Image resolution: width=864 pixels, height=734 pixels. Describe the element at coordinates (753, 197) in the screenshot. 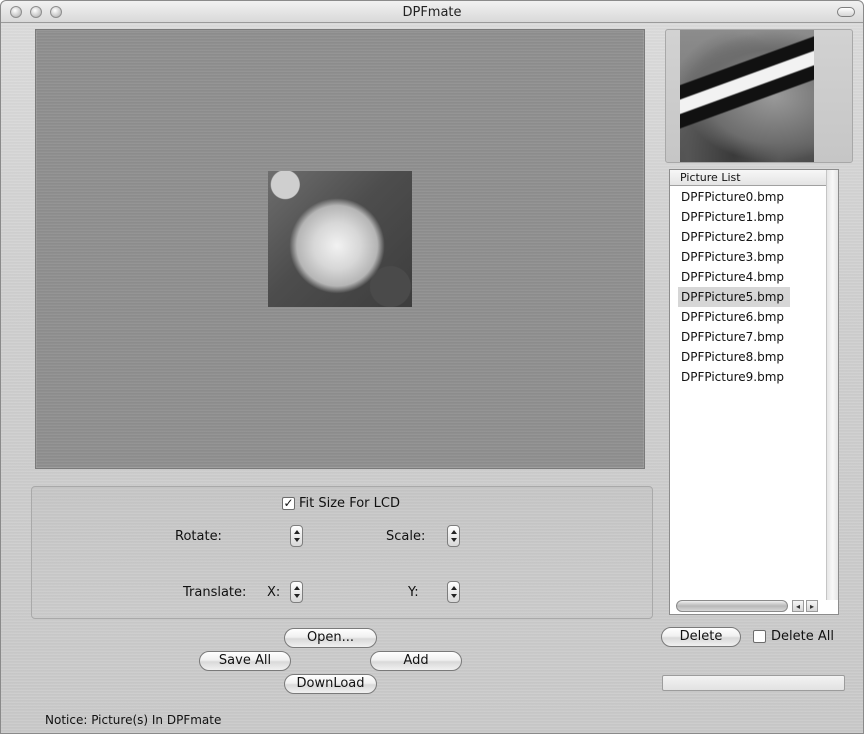

I see `picture-list-item: DPFPicture0.bmp` at that location.